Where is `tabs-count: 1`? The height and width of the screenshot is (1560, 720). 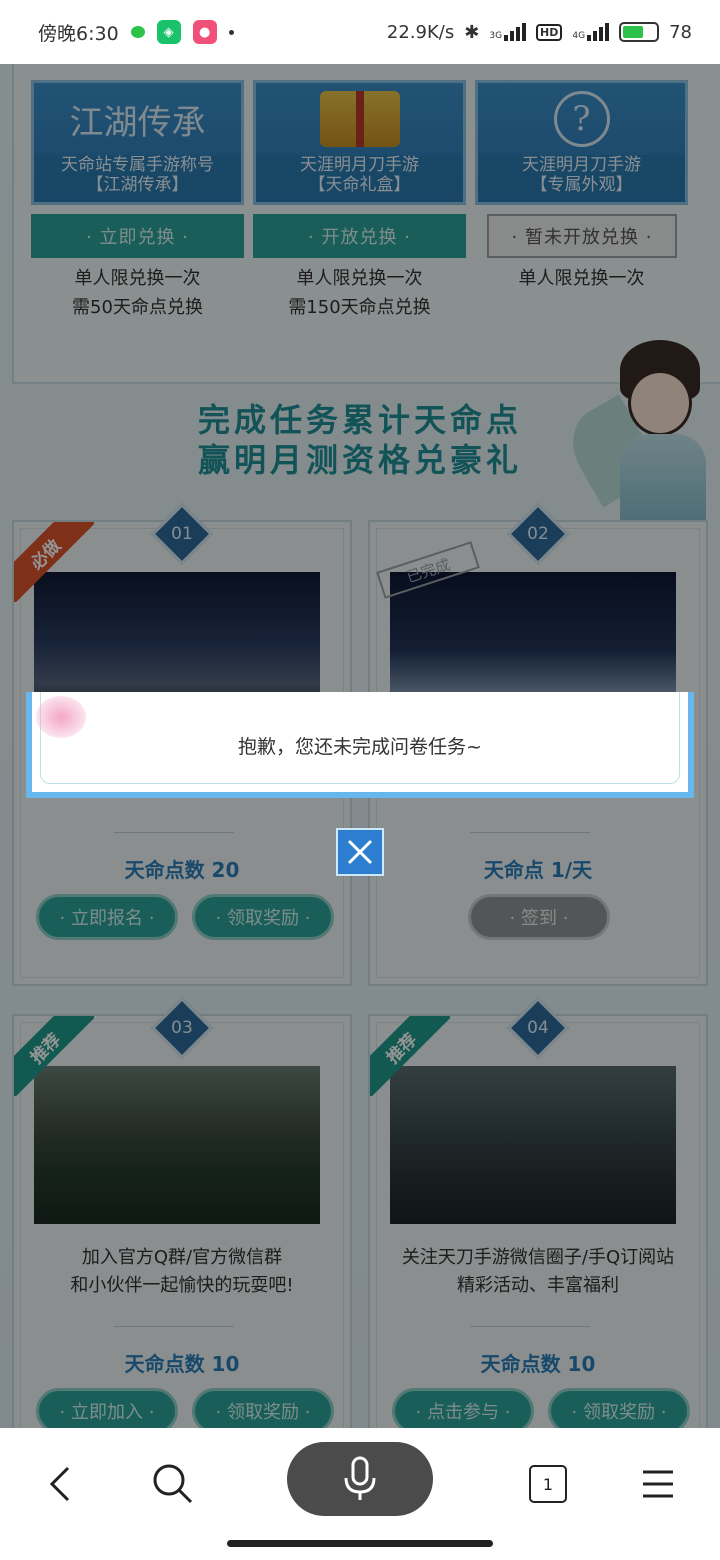 tabs-count: 1 is located at coordinates (548, 1484).